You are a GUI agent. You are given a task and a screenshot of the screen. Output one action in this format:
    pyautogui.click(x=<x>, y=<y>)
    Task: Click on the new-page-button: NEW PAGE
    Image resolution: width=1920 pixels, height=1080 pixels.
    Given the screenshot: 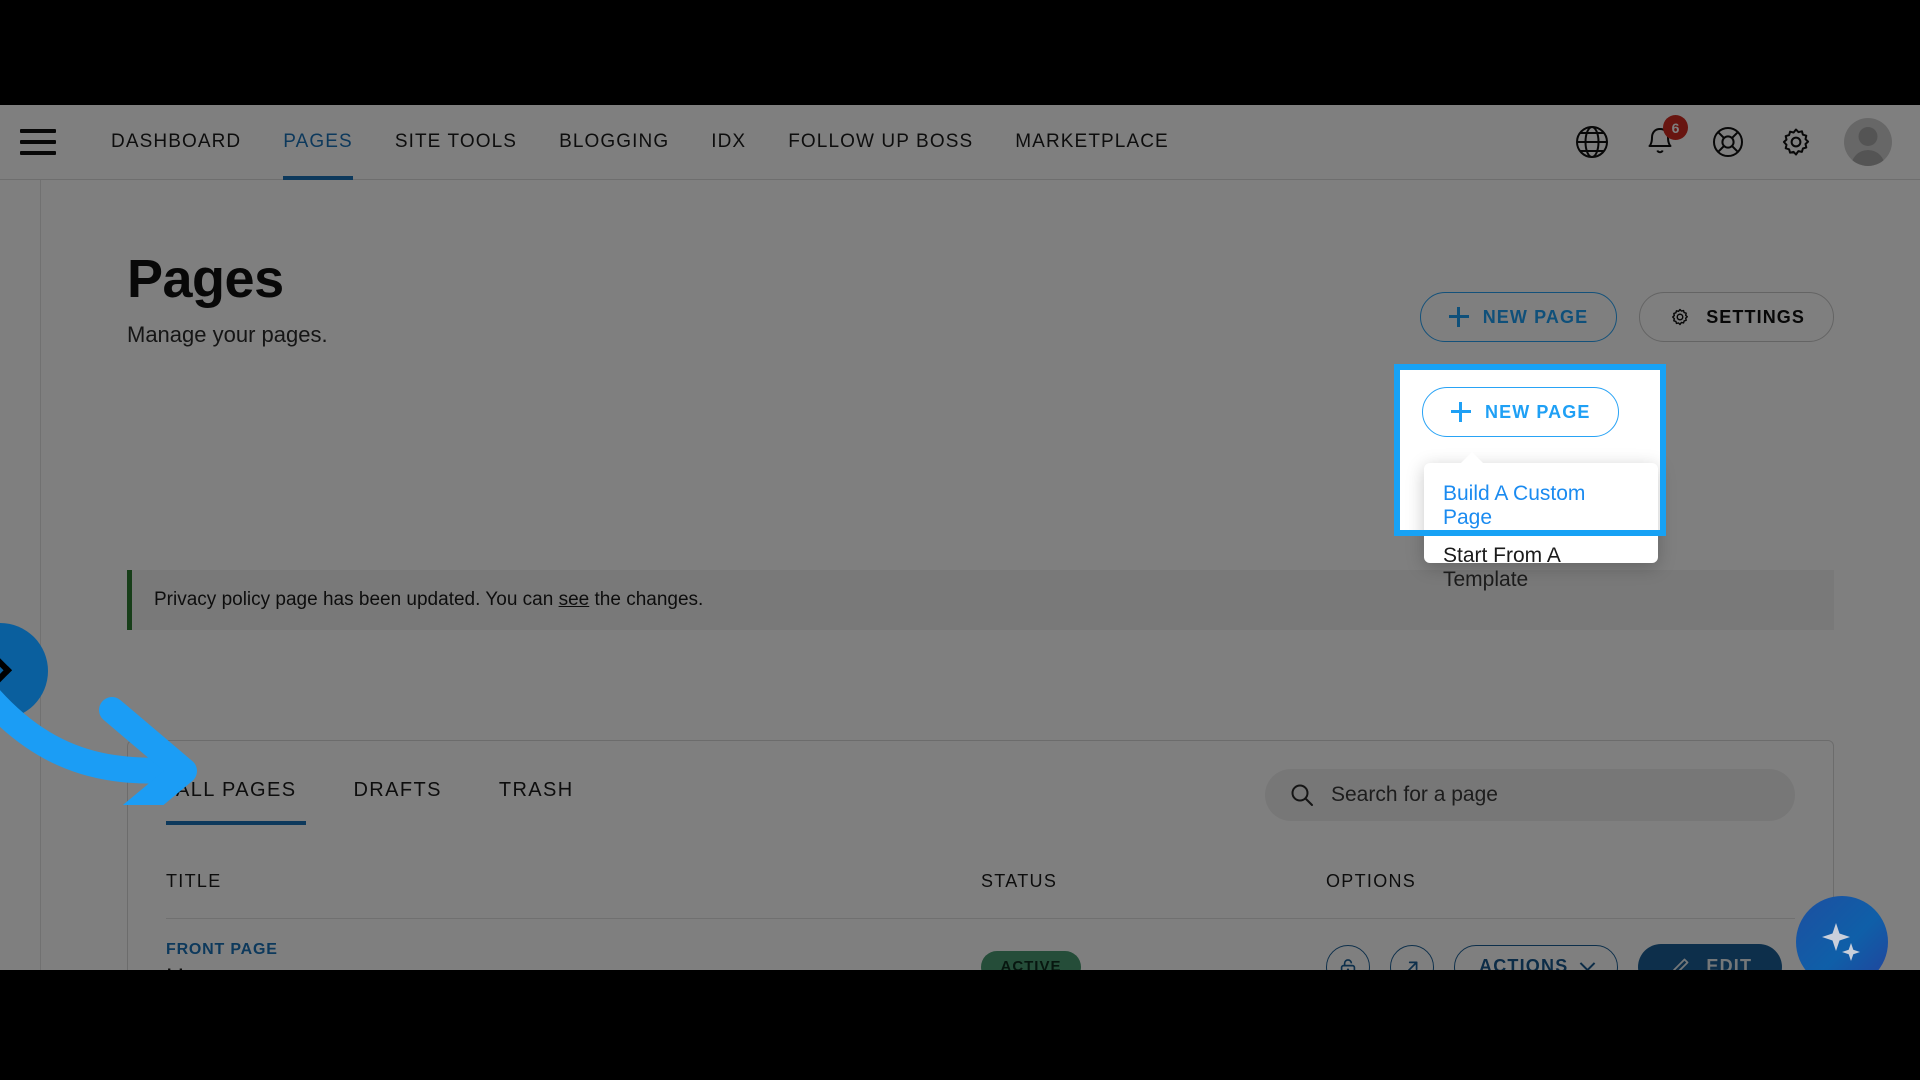 What is the action you would take?
    pyautogui.click(x=1518, y=317)
    